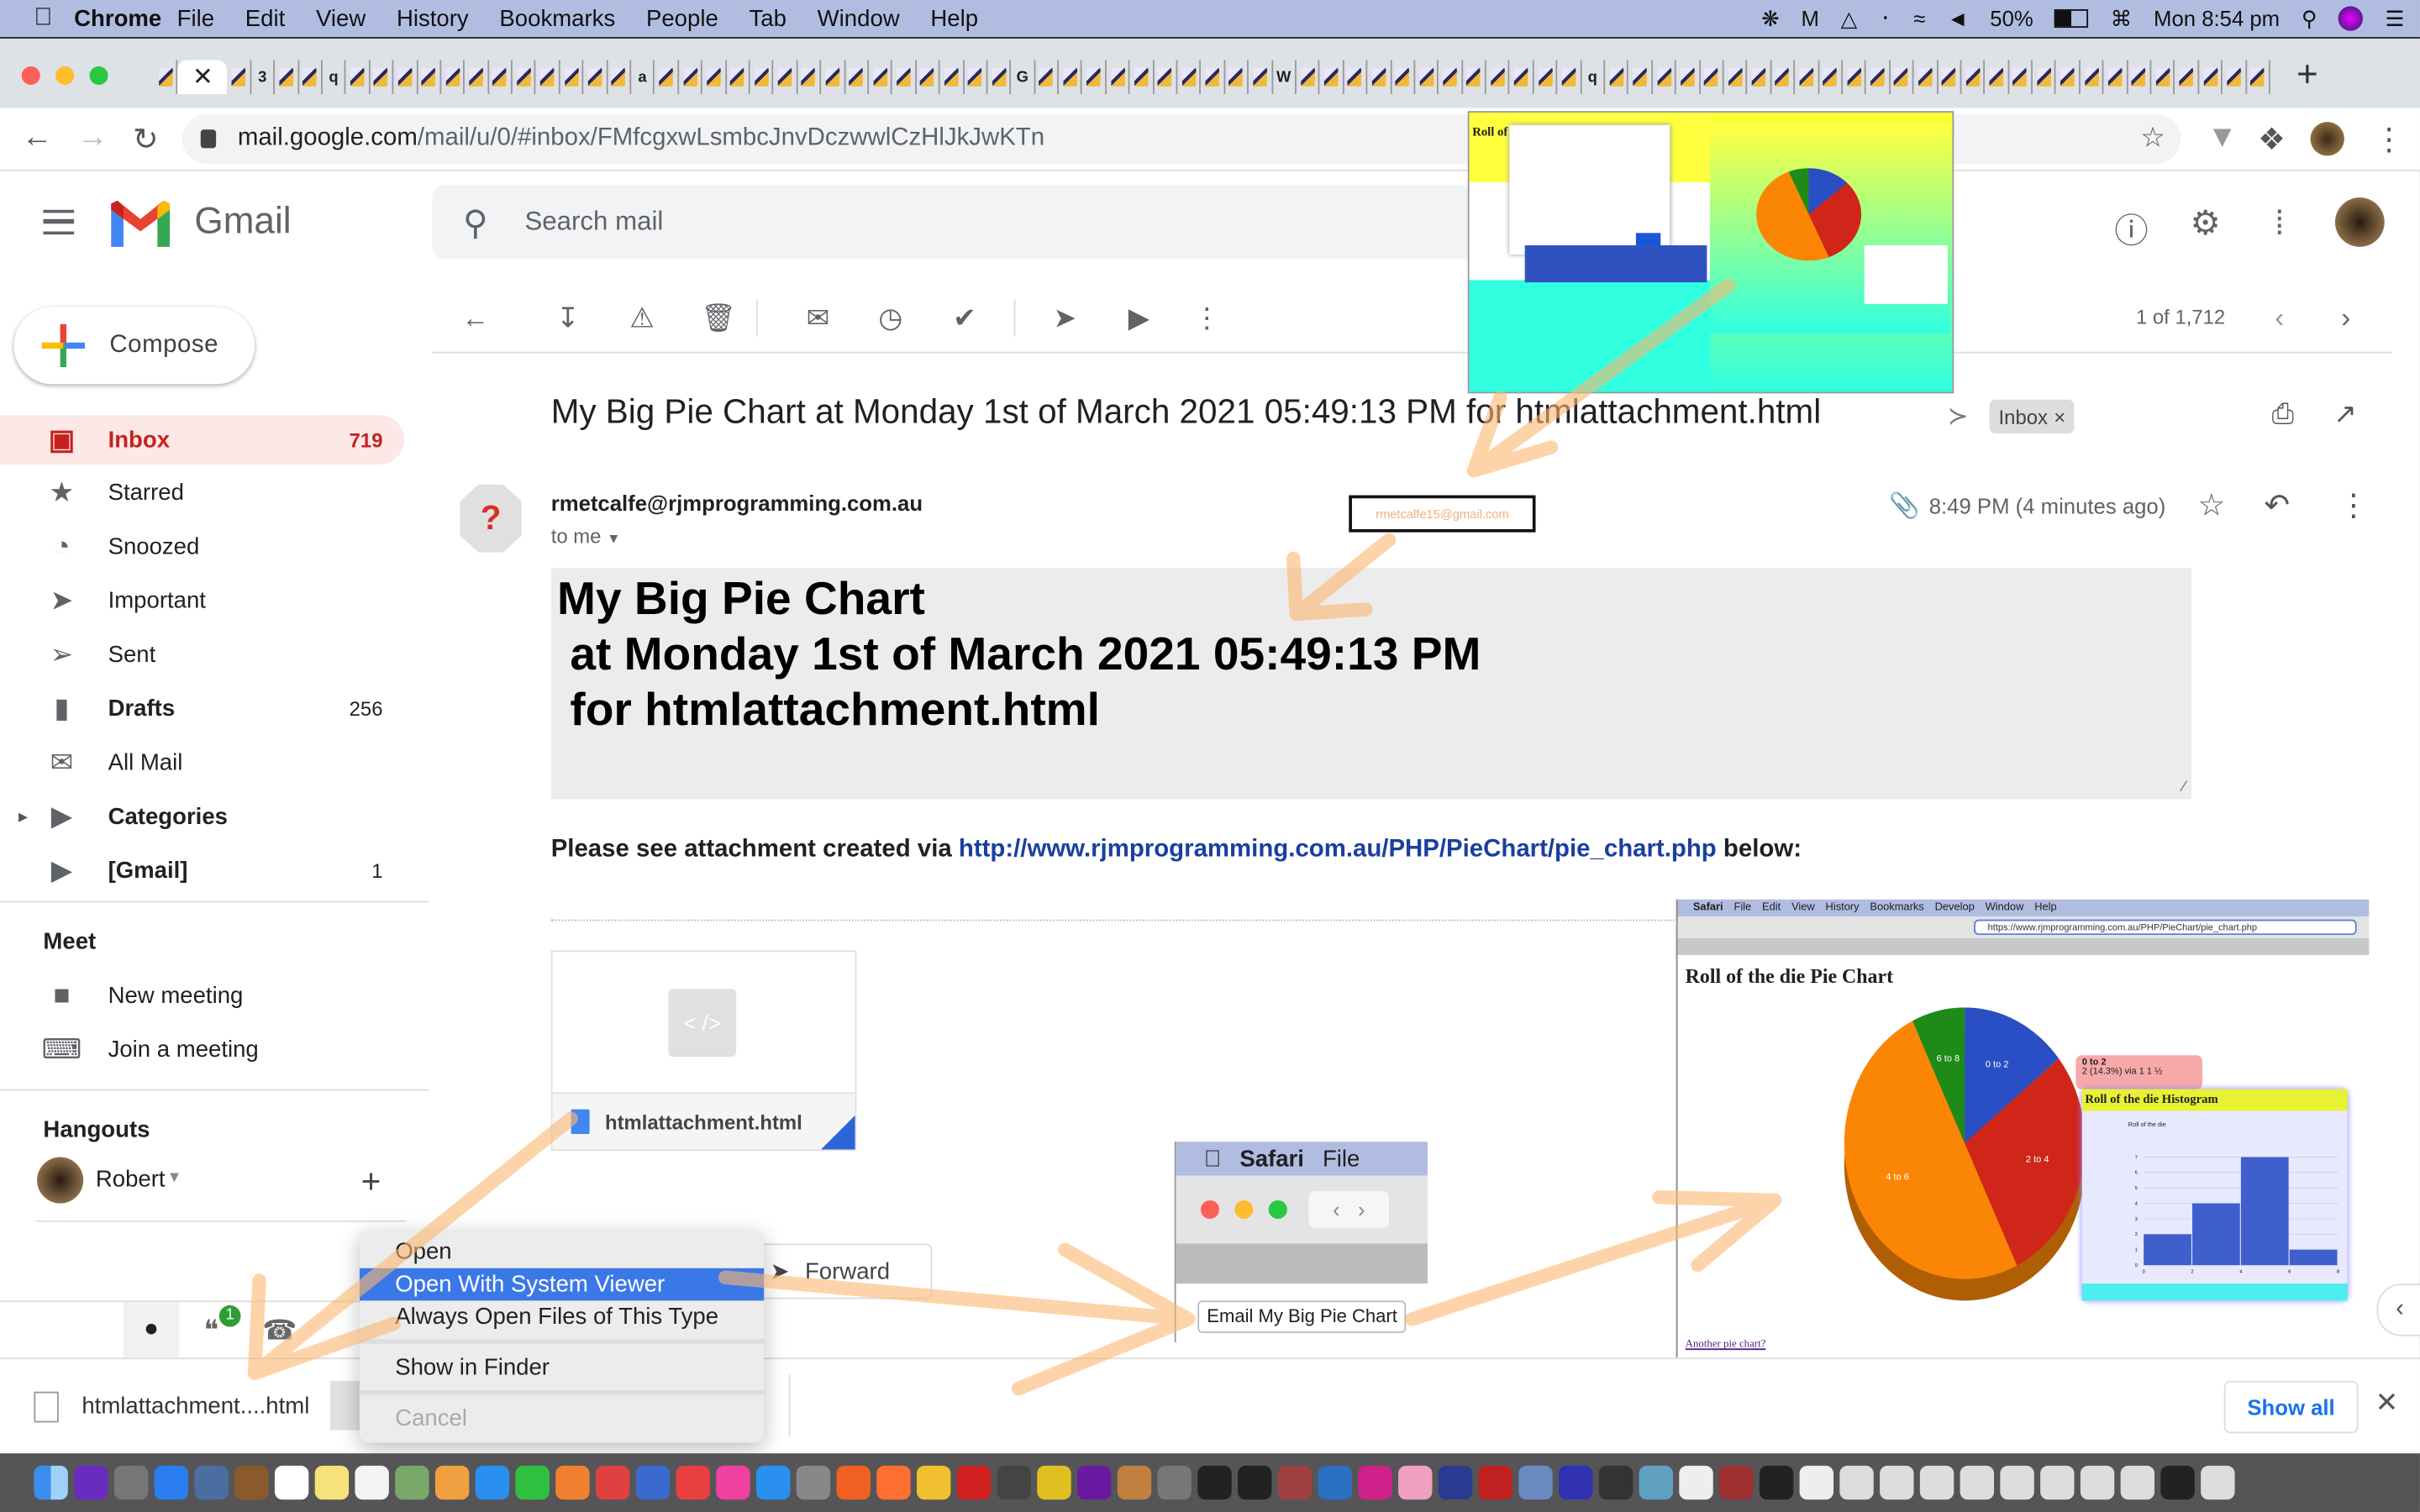 The width and height of the screenshot is (2420, 1512). What do you see at coordinates (65, 76) in the screenshot?
I see `minimize-window-button` at bounding box center [65, 76].